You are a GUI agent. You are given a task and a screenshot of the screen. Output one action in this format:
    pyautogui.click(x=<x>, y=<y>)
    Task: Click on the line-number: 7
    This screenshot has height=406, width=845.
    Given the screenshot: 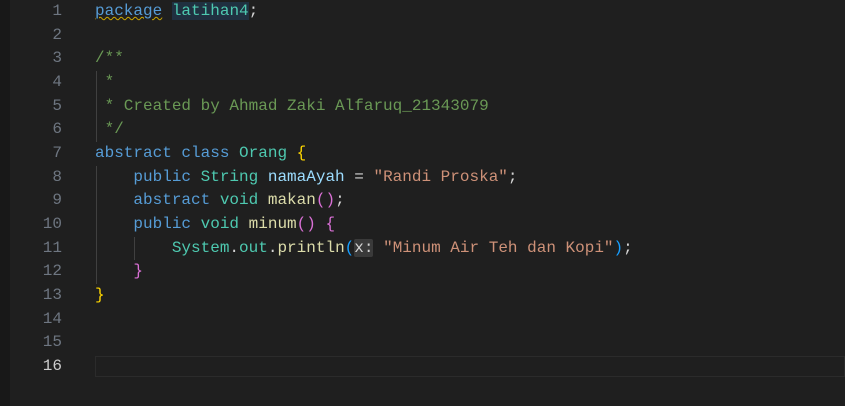 What is the action you would take?
    pyautogui.click(x=57, y=153)
    